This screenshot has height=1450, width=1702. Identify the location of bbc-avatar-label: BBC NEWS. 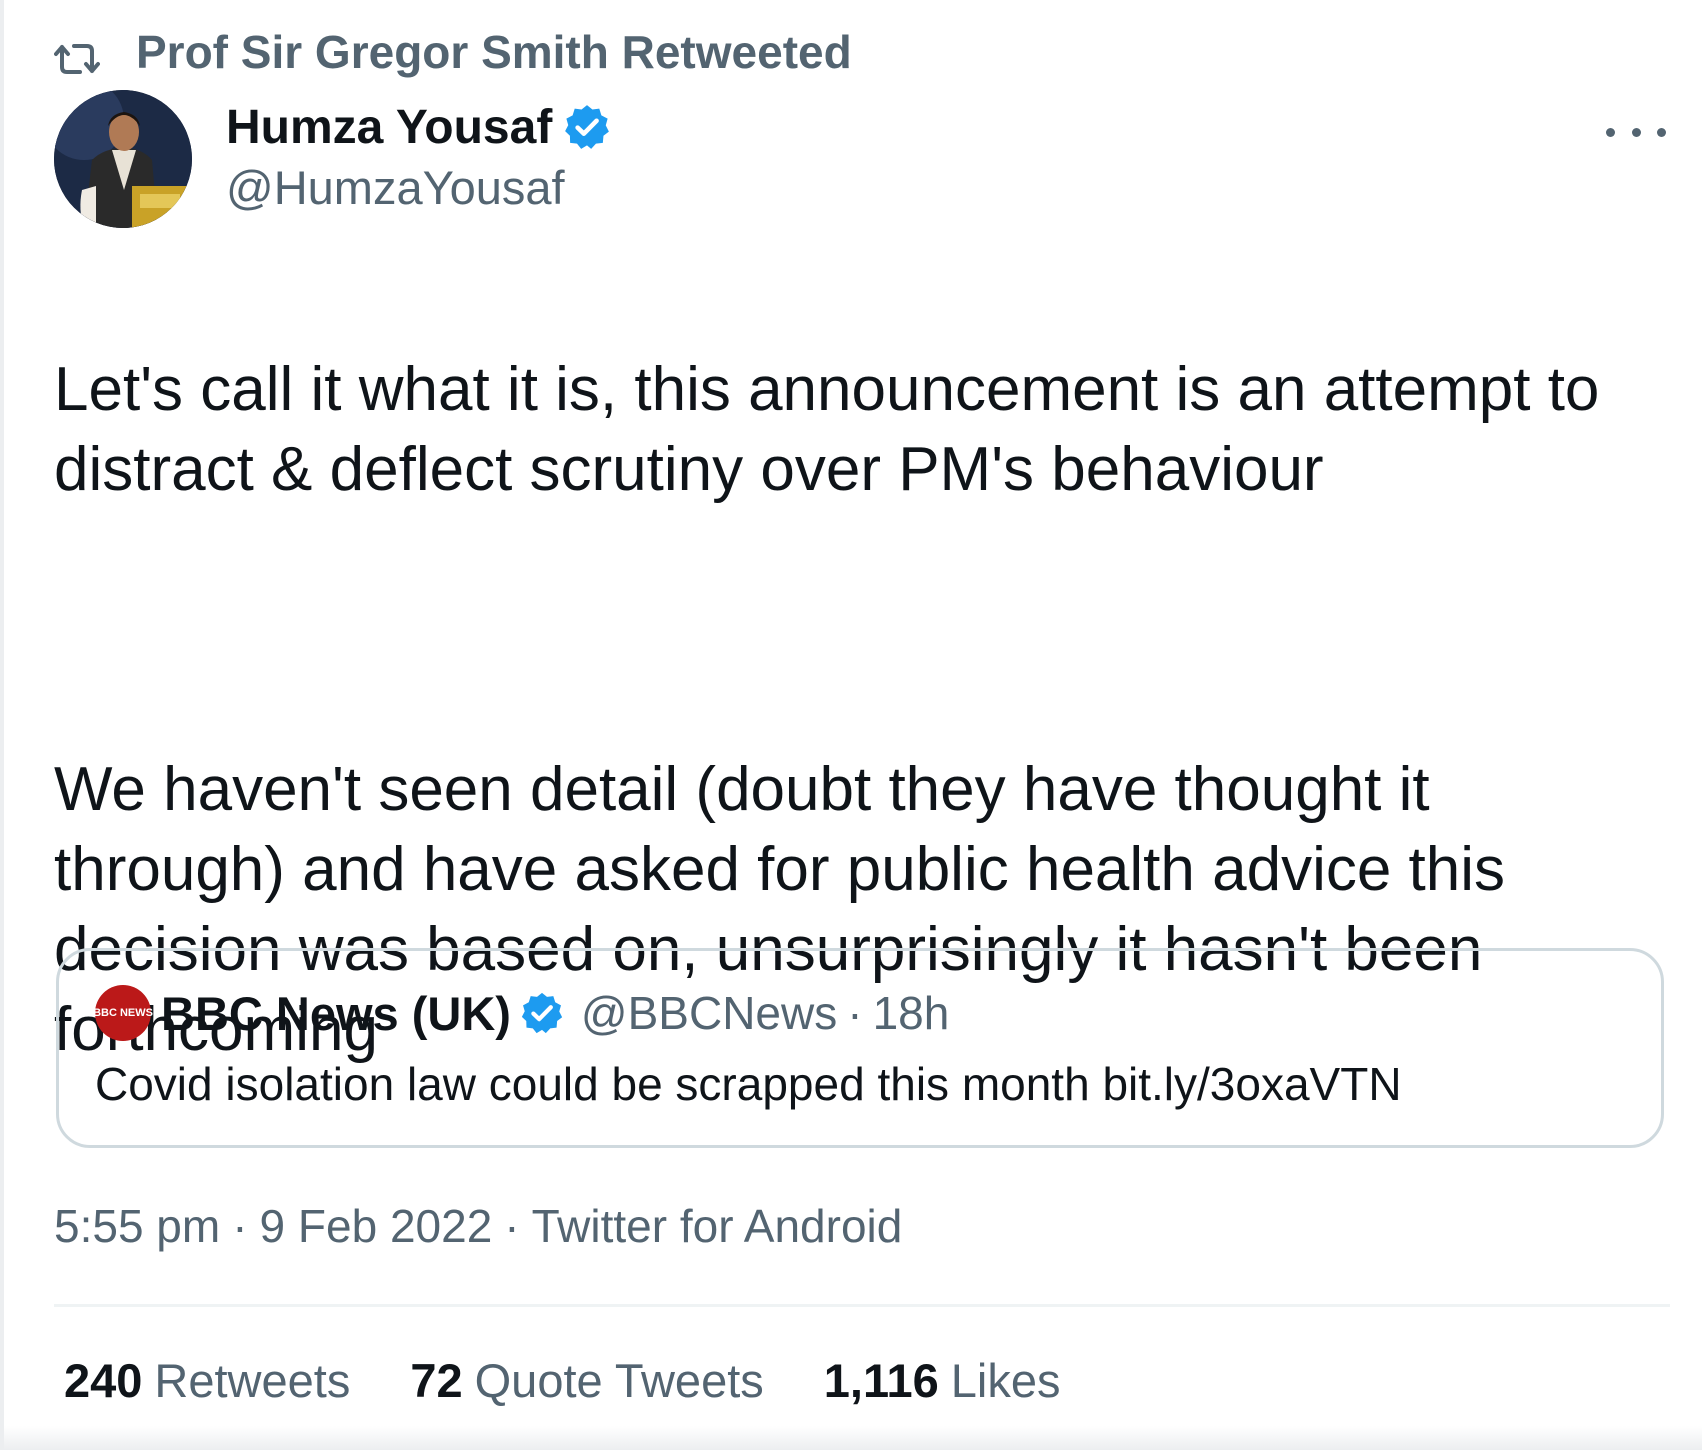
(123, 1012).